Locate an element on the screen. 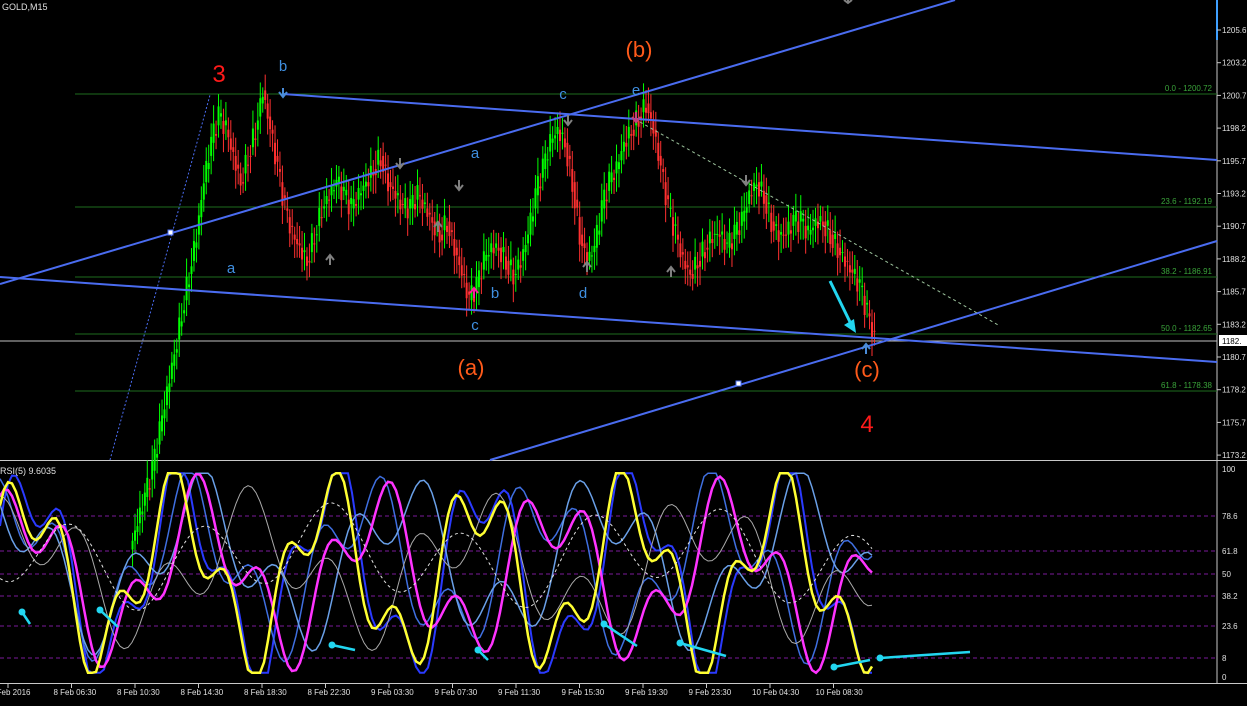  subwave-label-e: e is located at coordinates (636, 90).